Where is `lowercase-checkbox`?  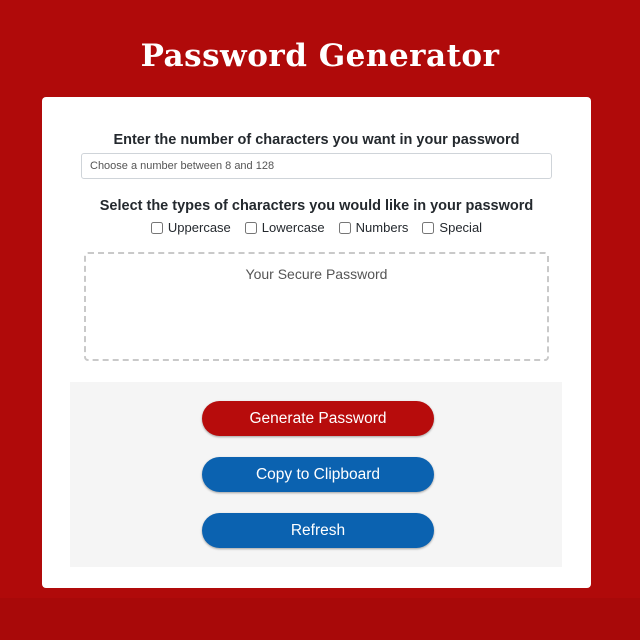 lowercase-checkbox is located at coordinates (250, 227).